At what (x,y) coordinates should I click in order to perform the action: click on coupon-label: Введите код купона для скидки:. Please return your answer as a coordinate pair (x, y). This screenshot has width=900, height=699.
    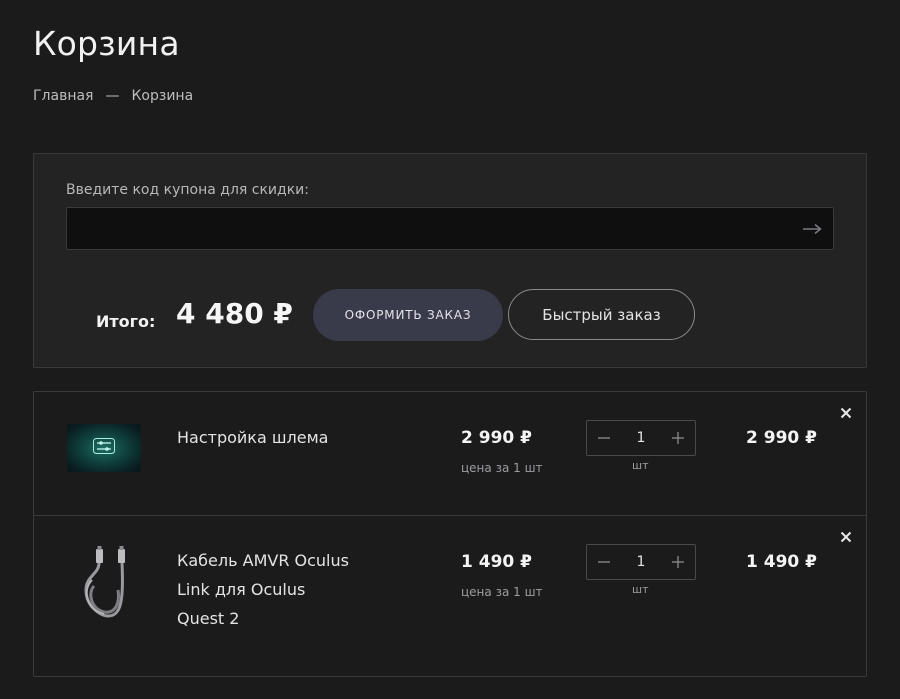
    Looking at the image, I should click on (187, 190).